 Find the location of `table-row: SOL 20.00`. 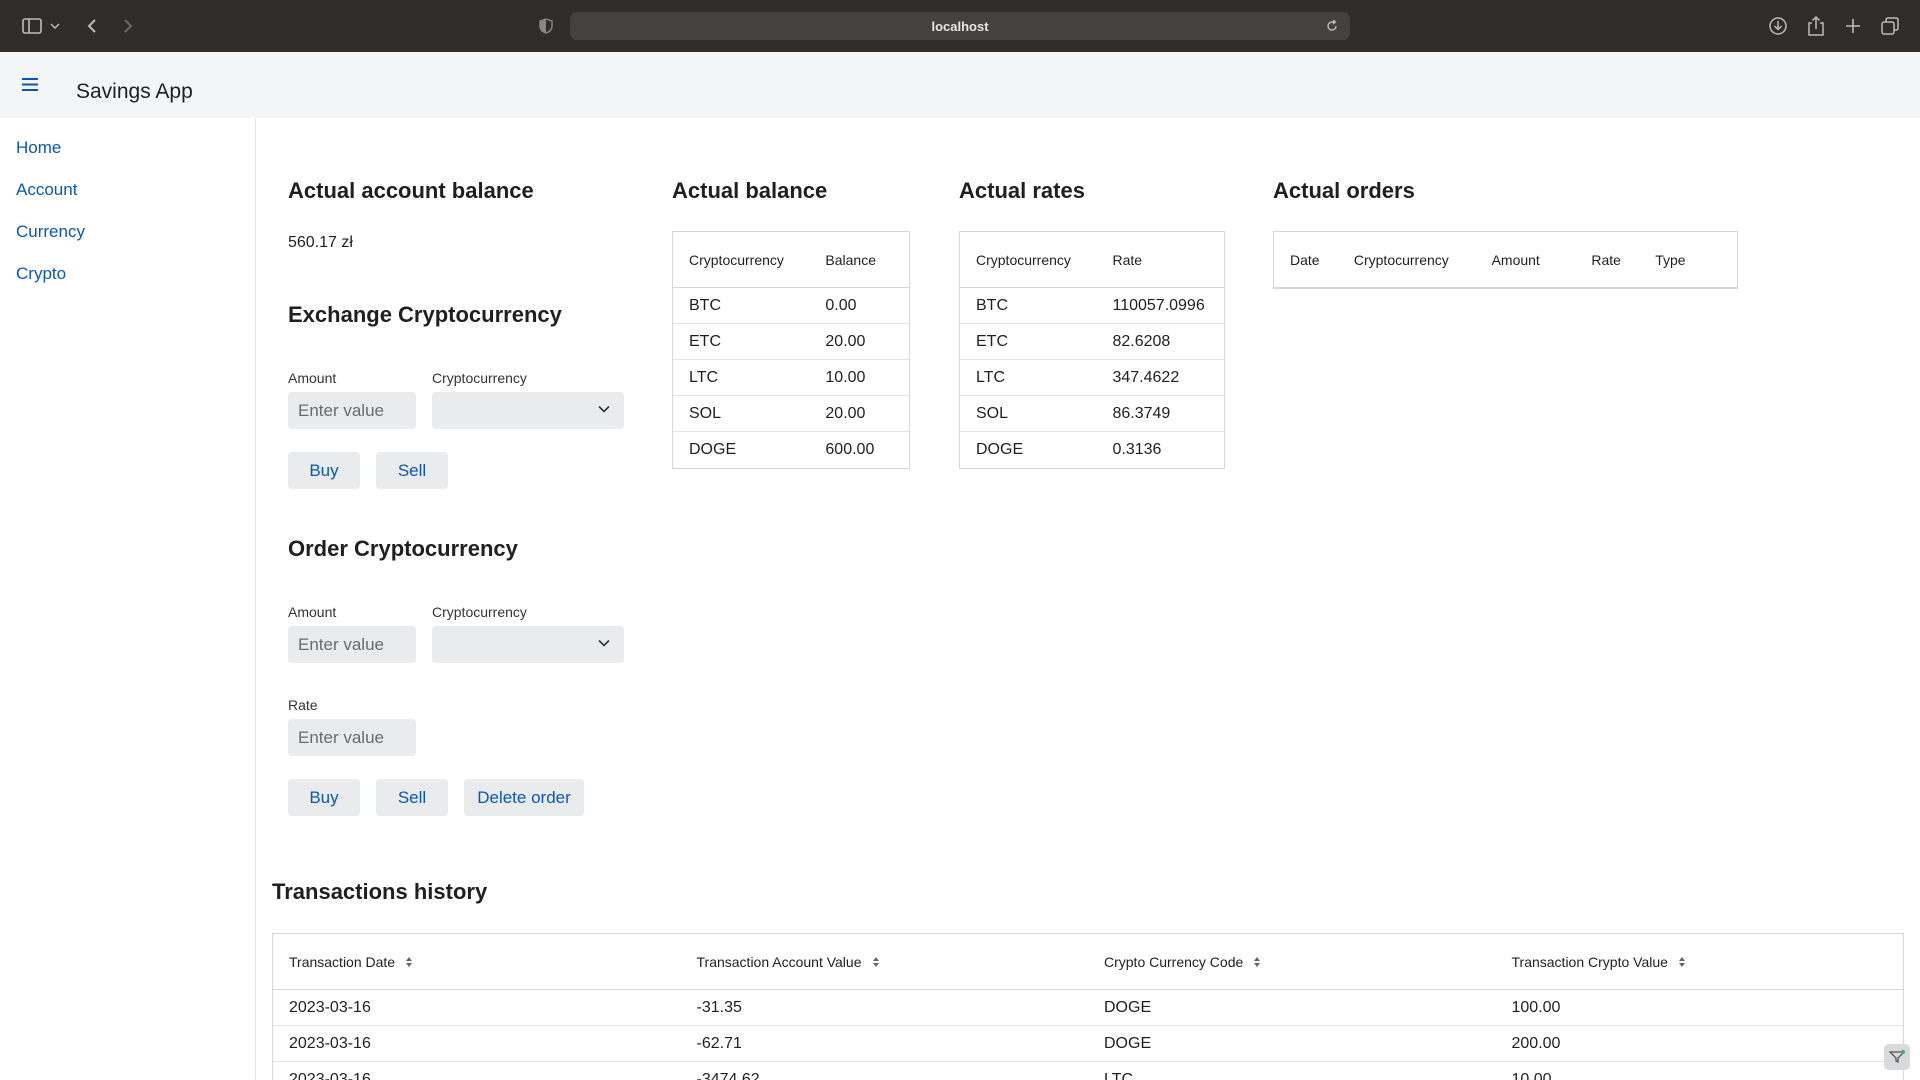

table-row: SOL 20.00 is located at coordinates (791, 414).